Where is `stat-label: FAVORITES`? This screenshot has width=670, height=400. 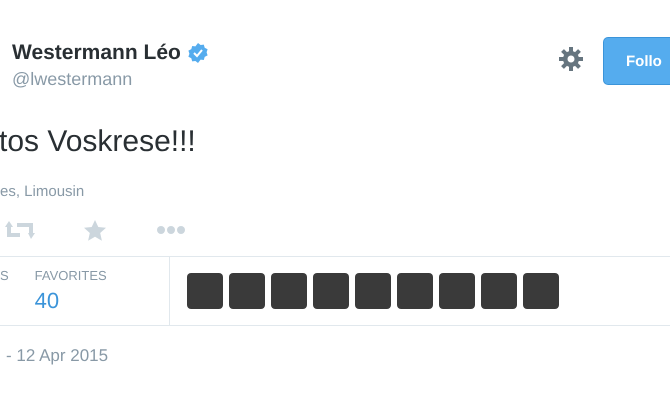 stat-label: FAVORITES is located at coordinates (70, 275).